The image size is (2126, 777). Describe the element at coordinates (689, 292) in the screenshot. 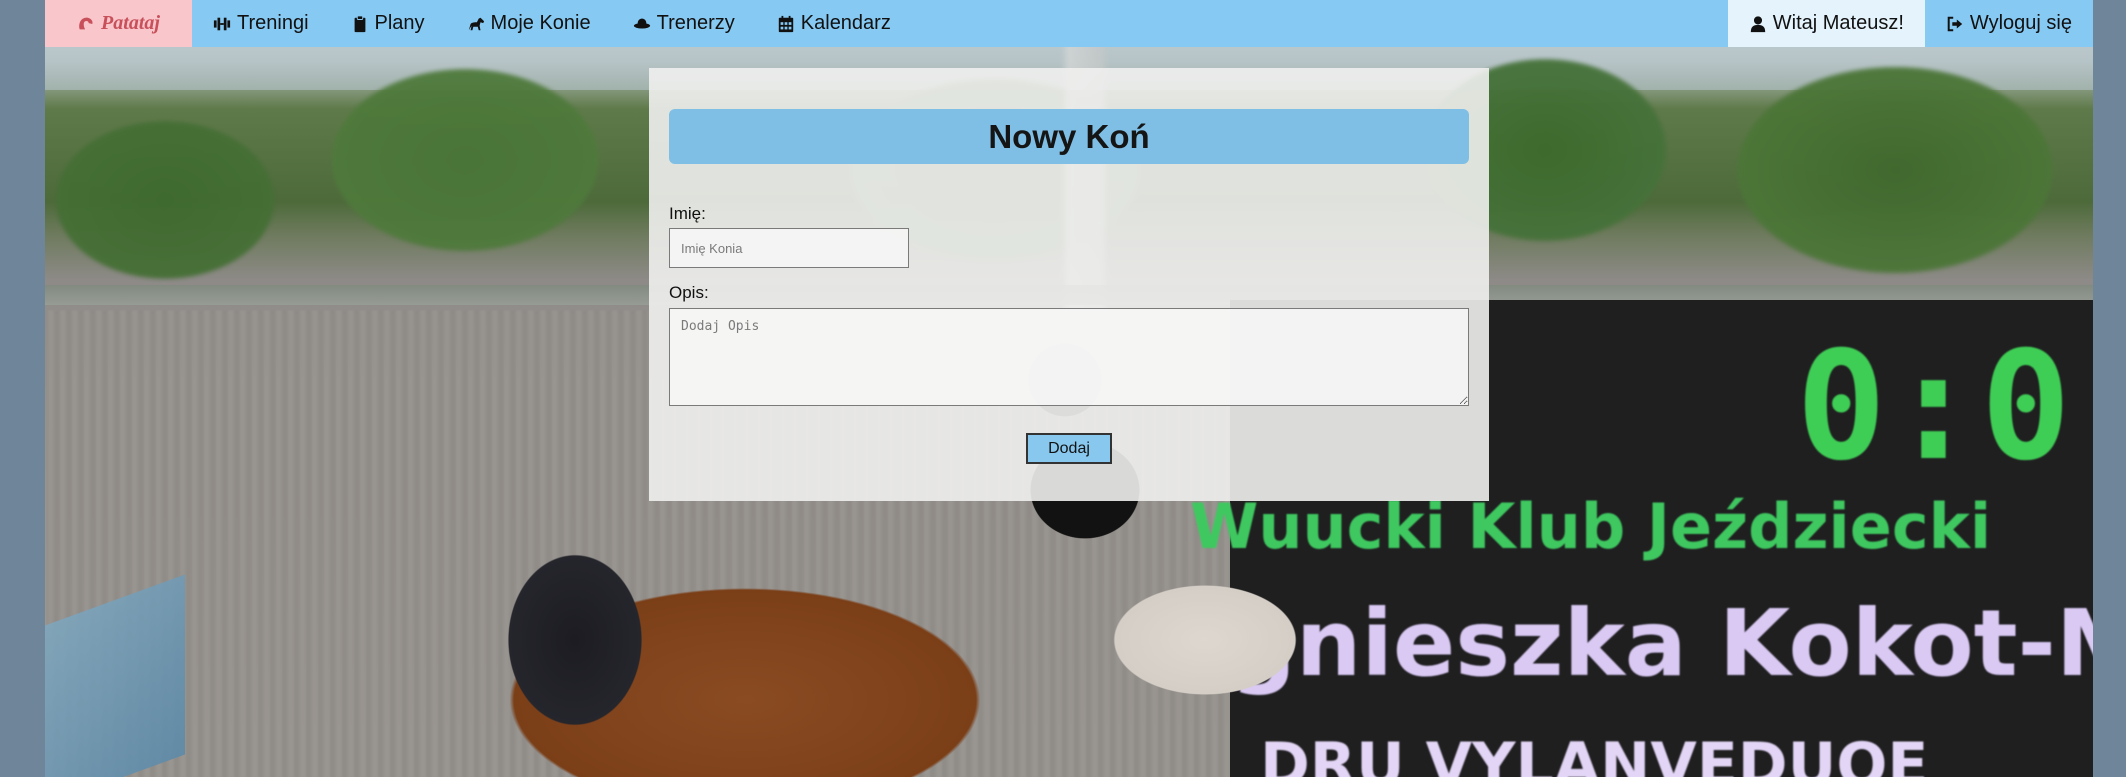

I see `description-label: Opis:` at that location.